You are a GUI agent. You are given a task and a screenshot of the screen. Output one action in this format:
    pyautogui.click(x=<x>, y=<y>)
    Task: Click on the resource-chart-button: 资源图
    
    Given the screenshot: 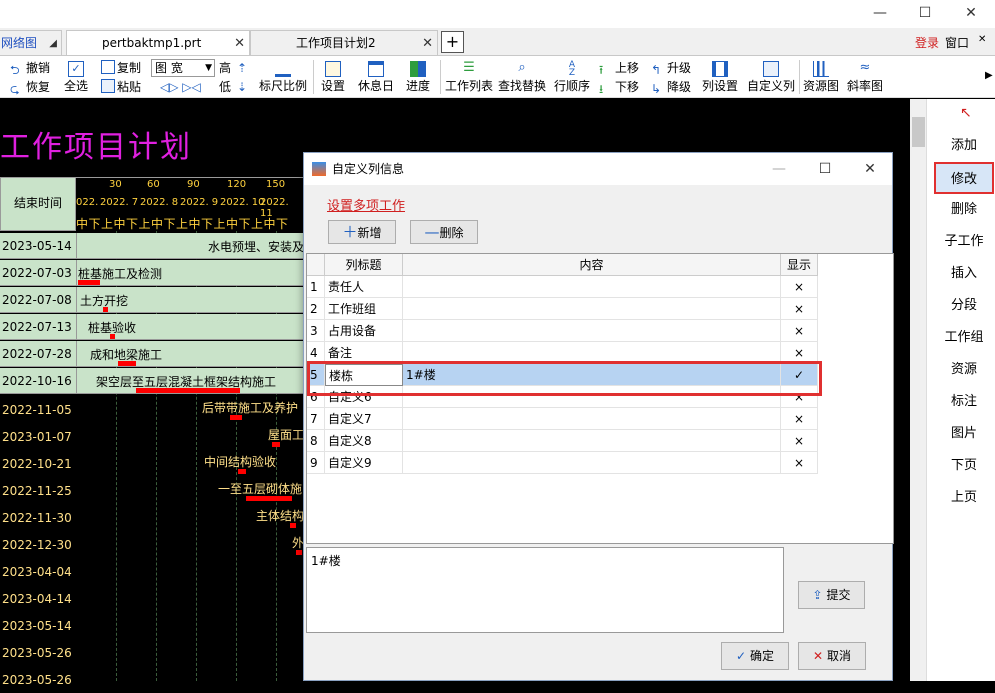 What is the action you would take?
    pyautogui.click(x=821, y=77)
    